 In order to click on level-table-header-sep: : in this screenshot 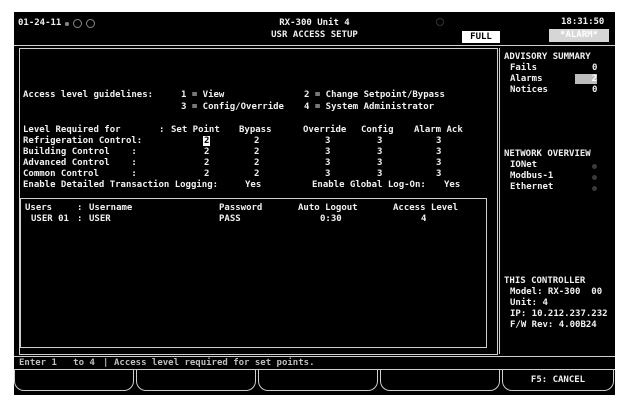, I will do `click(162, 130)`.